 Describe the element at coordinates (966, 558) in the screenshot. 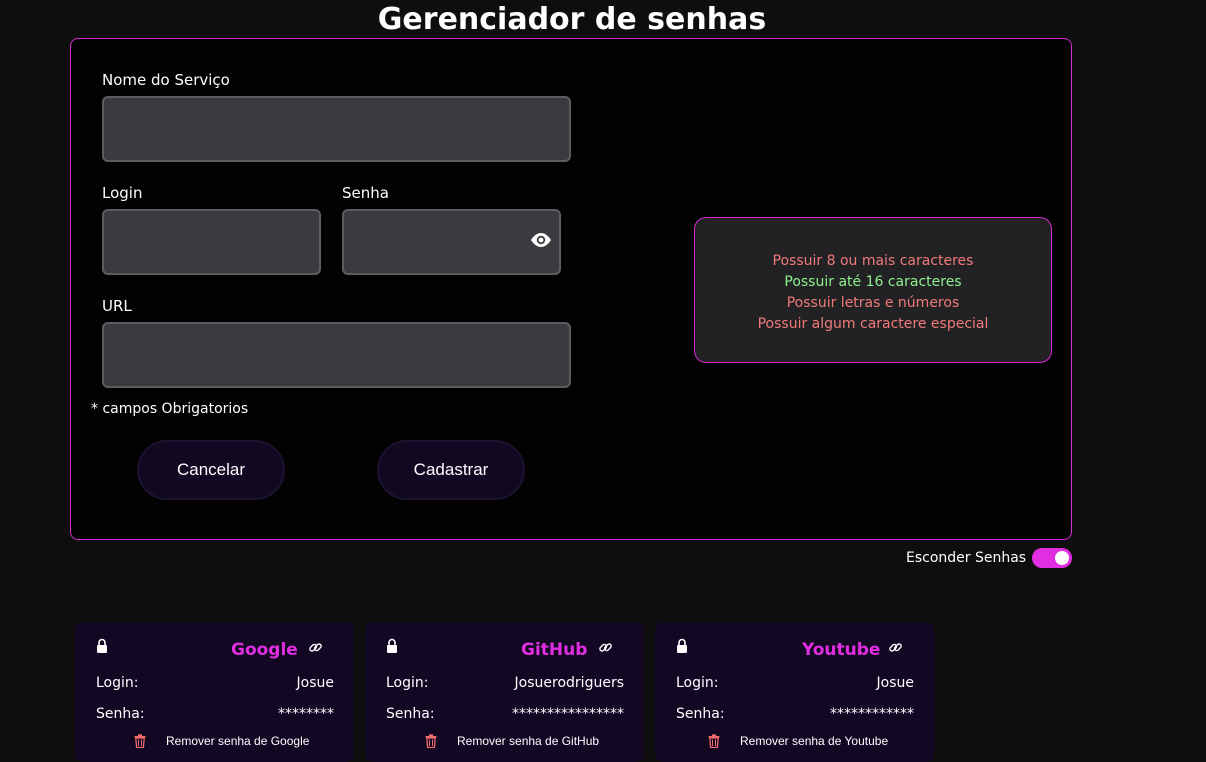

I see `hide-passwords-label: Esconder Senhas` at that location.